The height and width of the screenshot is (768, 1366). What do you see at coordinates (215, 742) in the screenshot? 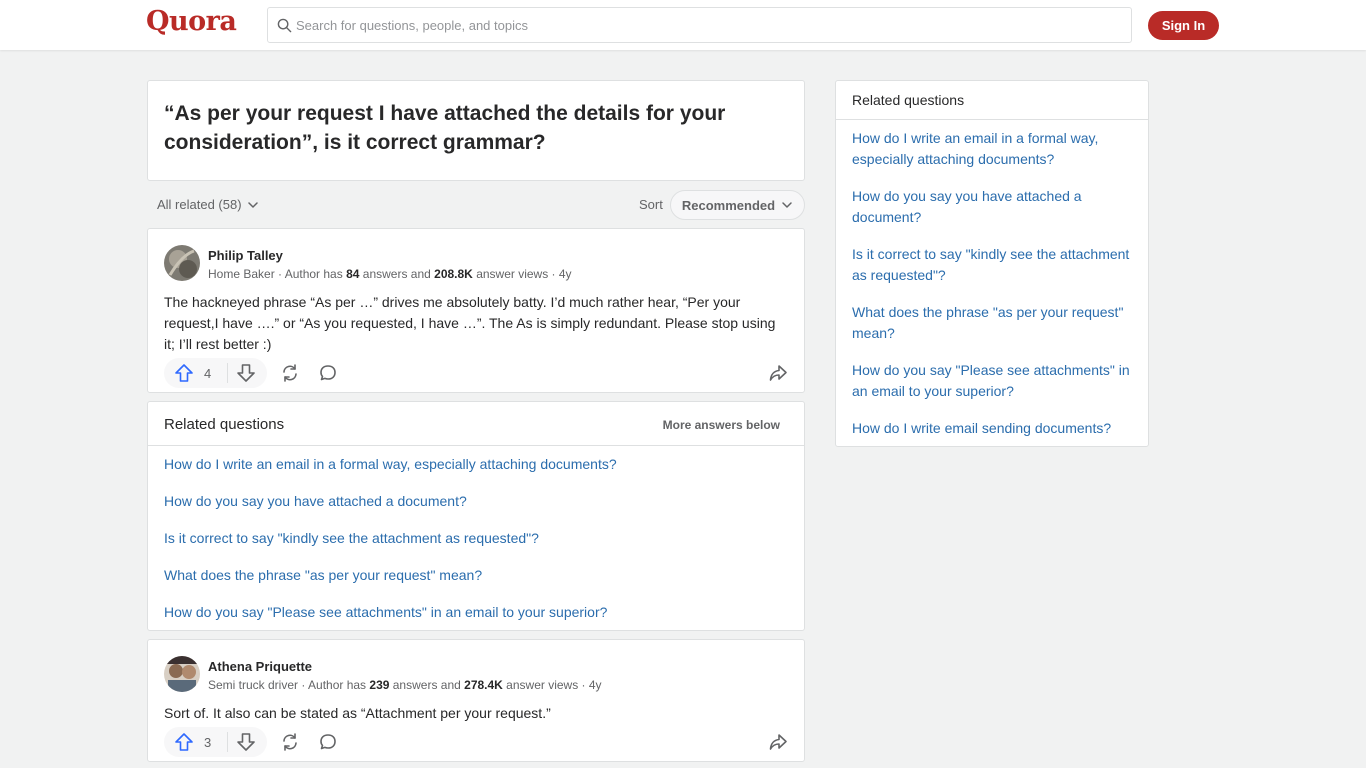
I see `vote-pill: 3` at bounding box center [215, 742].